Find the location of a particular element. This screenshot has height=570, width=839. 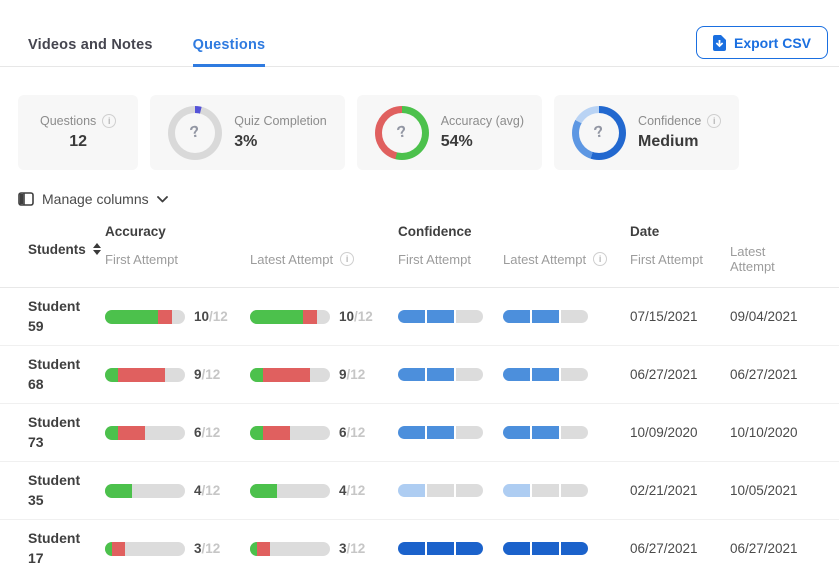

stat-card-confidence: ? Confidence i Medium is located at coordinates (647, 132).